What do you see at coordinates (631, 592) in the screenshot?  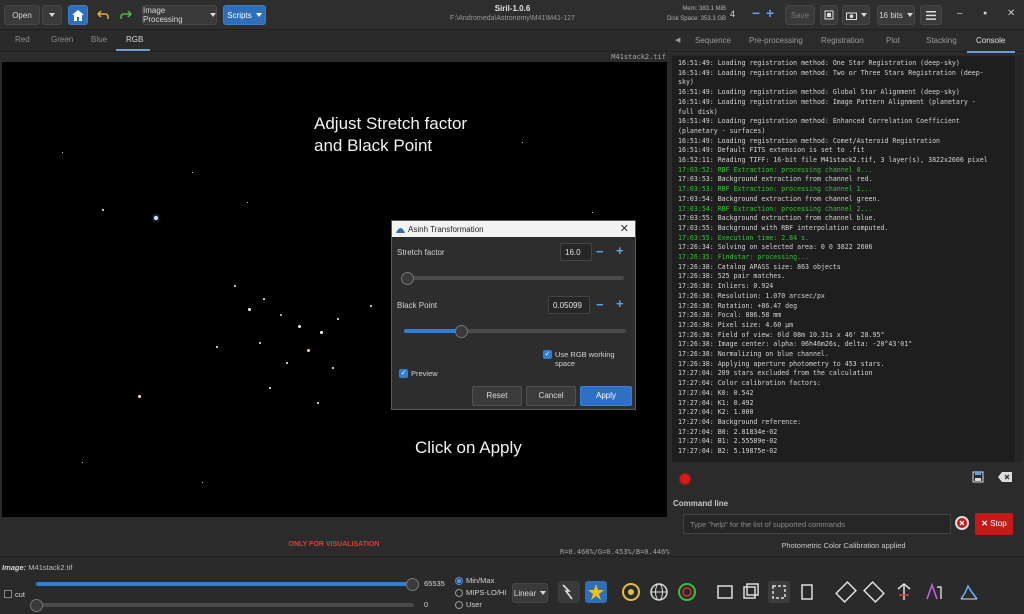 I see `photometry-tool` at bounding box center [631, 592].